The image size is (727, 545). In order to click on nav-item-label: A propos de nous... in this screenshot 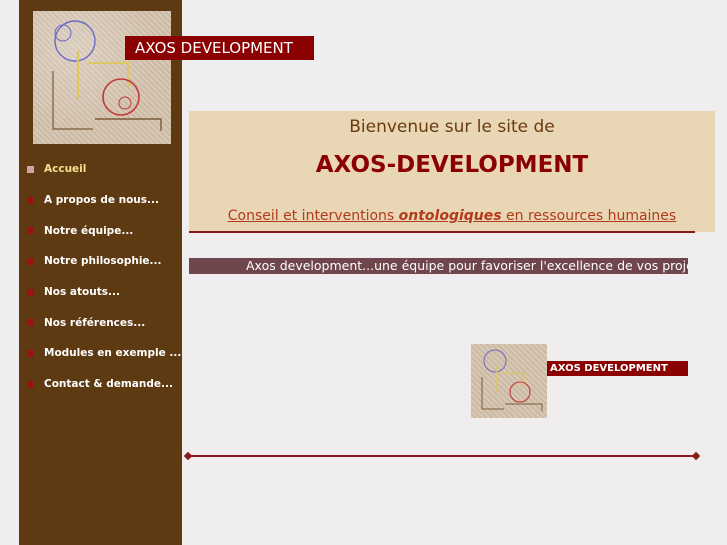, I will do `click(101, 200)`.